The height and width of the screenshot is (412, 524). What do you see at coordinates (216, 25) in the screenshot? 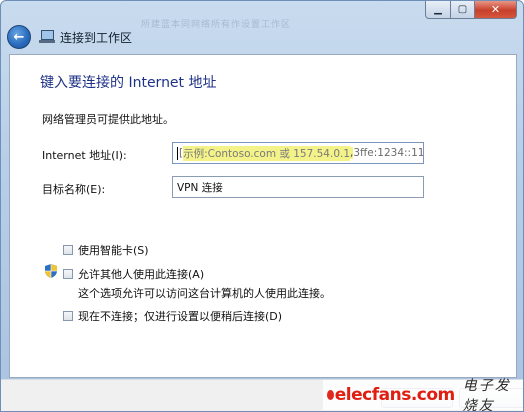
I see `background-window-title: 所建蓝本同网络所有作设置工作区` at bounding box center [216, 25].